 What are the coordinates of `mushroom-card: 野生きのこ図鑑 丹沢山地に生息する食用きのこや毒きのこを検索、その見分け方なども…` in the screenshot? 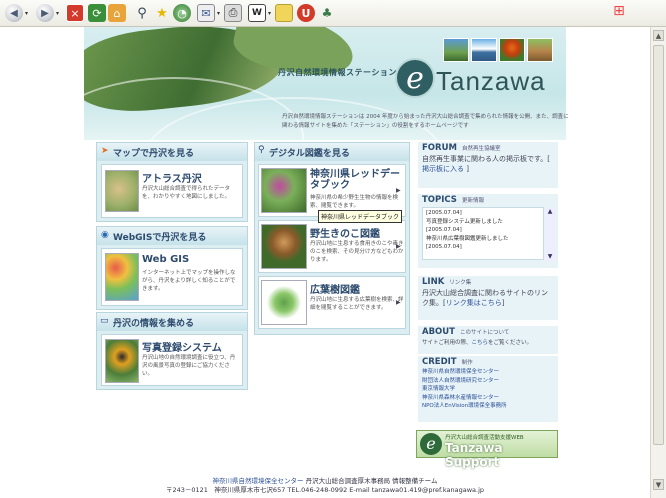 It's located at (332, 246).